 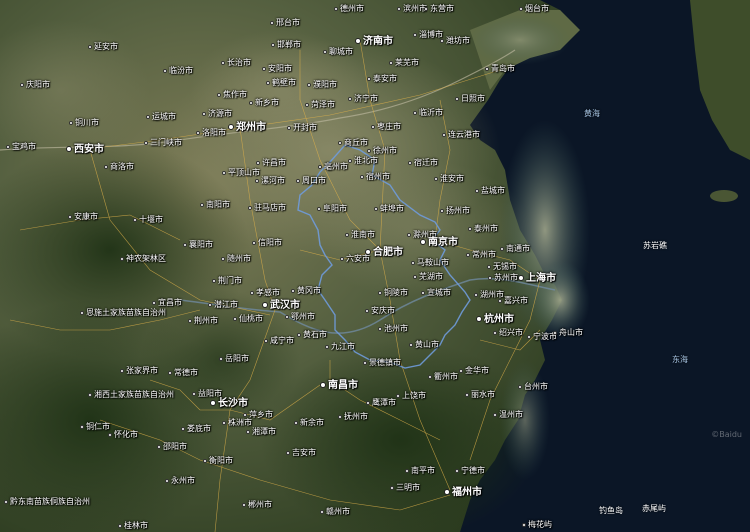 What do you see at coordinates (198, 244) in the screenshot?
I see `city-label-xiangyang: 襄阳市` at bounding box center [198, 244].